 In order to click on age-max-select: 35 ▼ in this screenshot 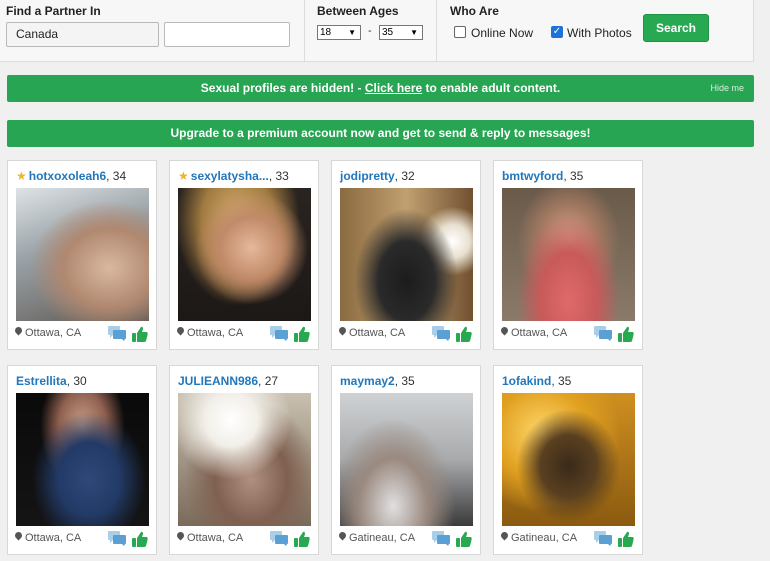, I will do `click(401, 32)`.